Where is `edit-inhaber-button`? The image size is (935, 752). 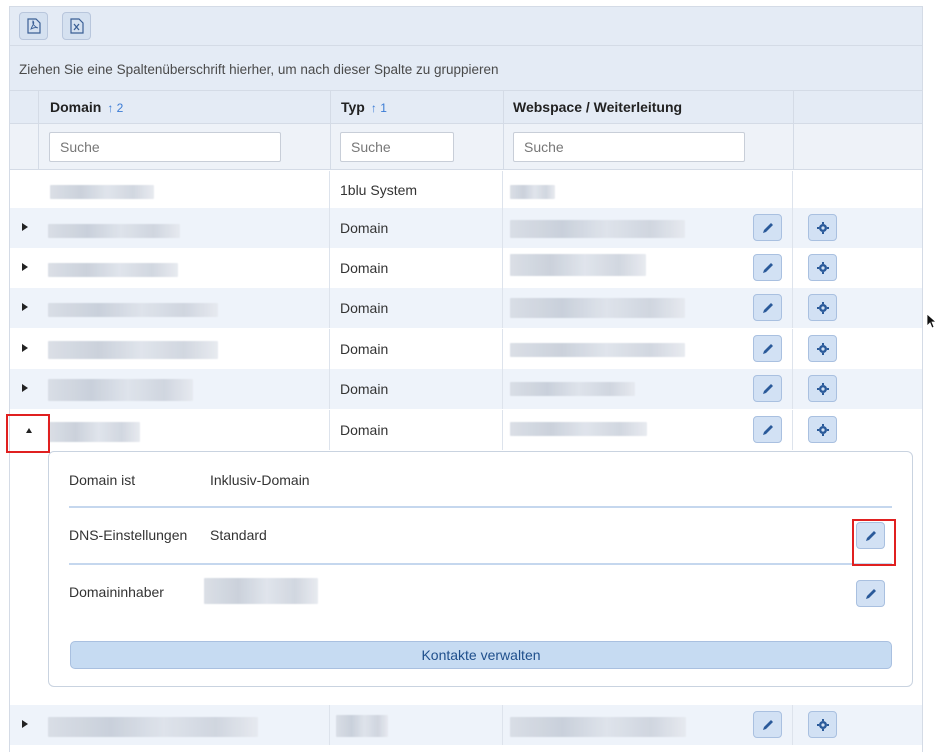 edit-inhaber-button is located at coordinates (870, 593).